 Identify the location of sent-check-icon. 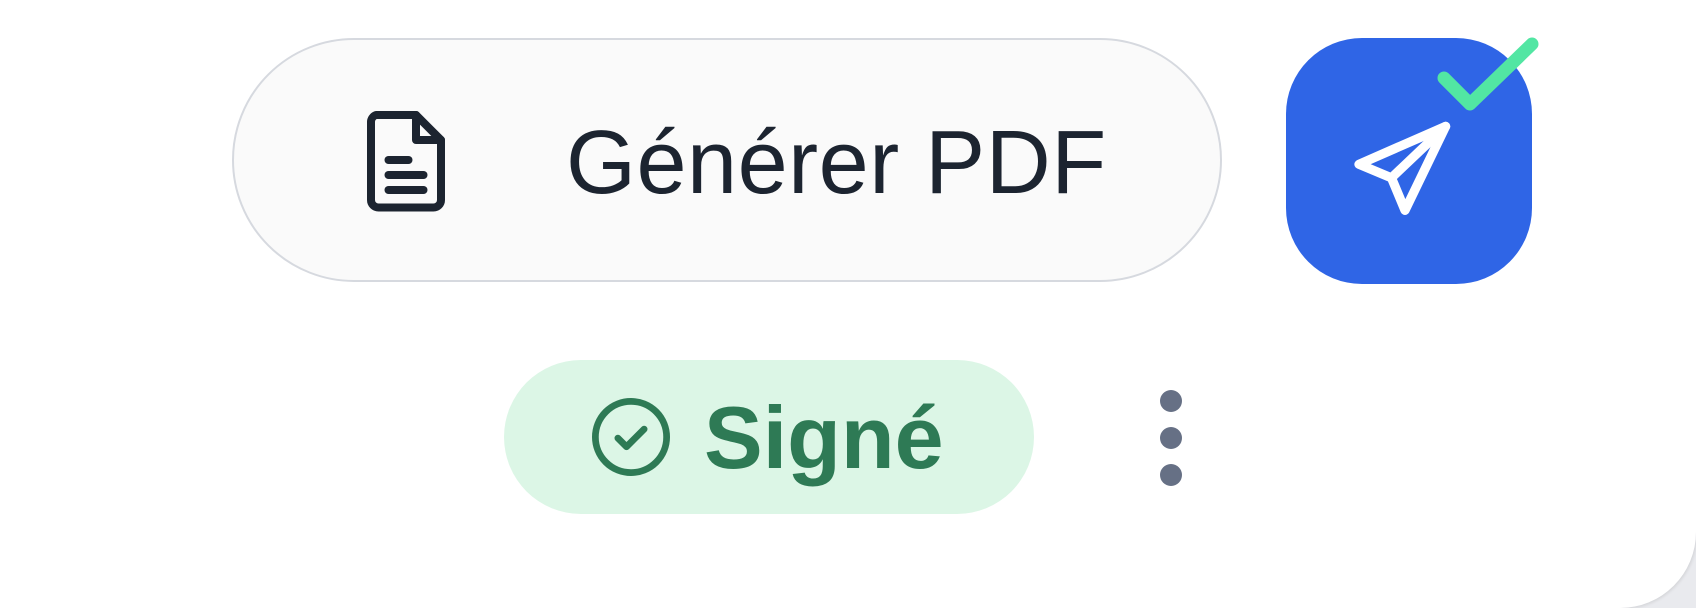
(1488, 74).